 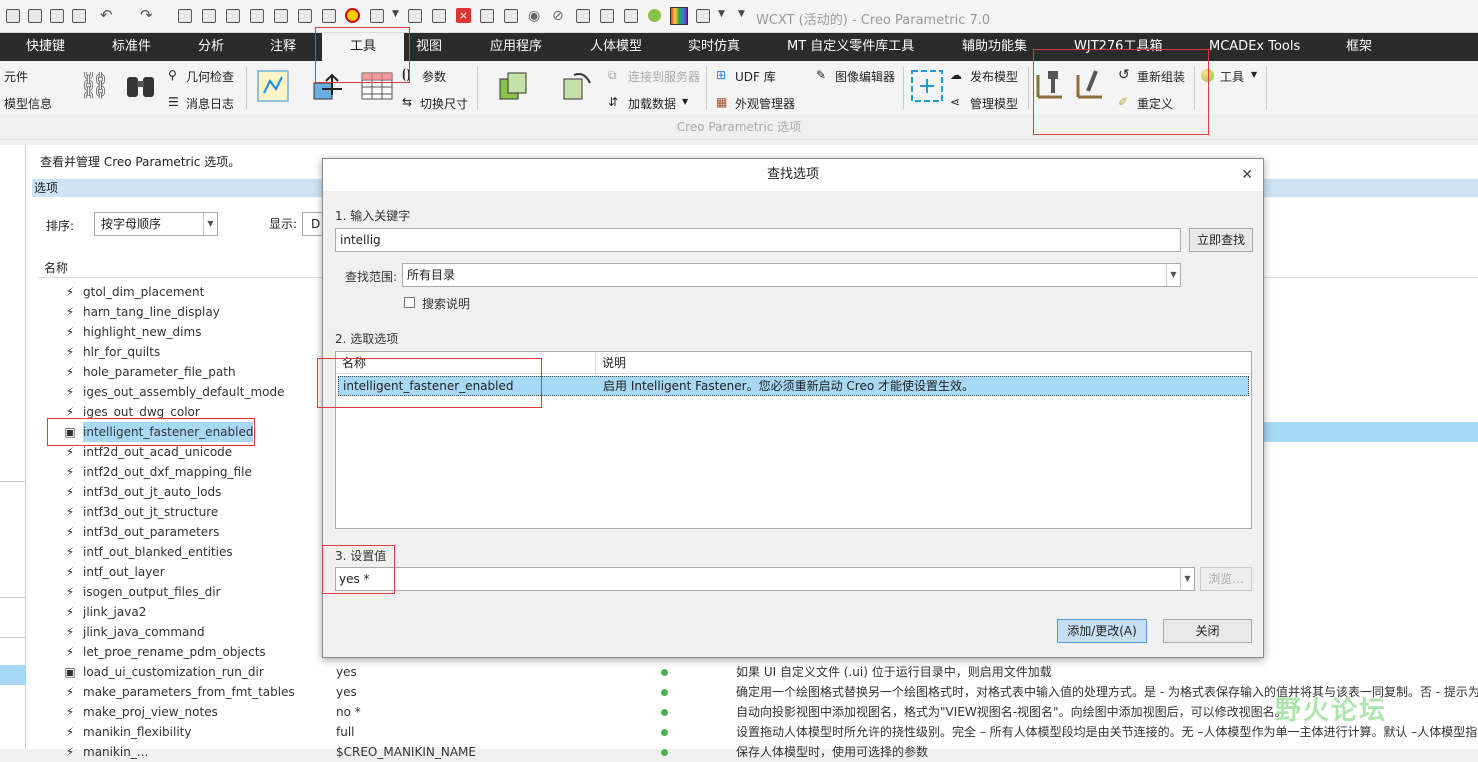 I want to click on tab-applications: 应用程序, so click(x=516, y=47).